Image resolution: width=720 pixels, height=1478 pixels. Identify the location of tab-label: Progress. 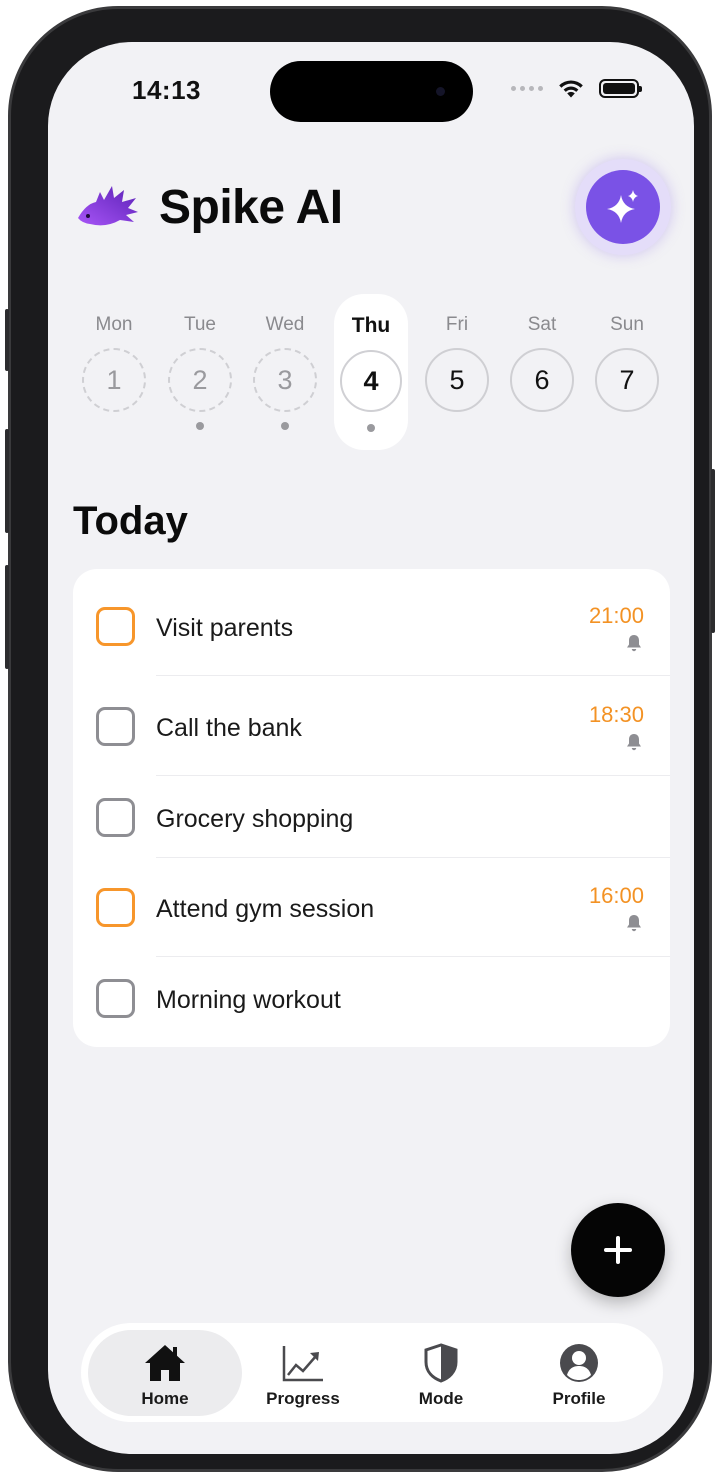
(303, 1398).